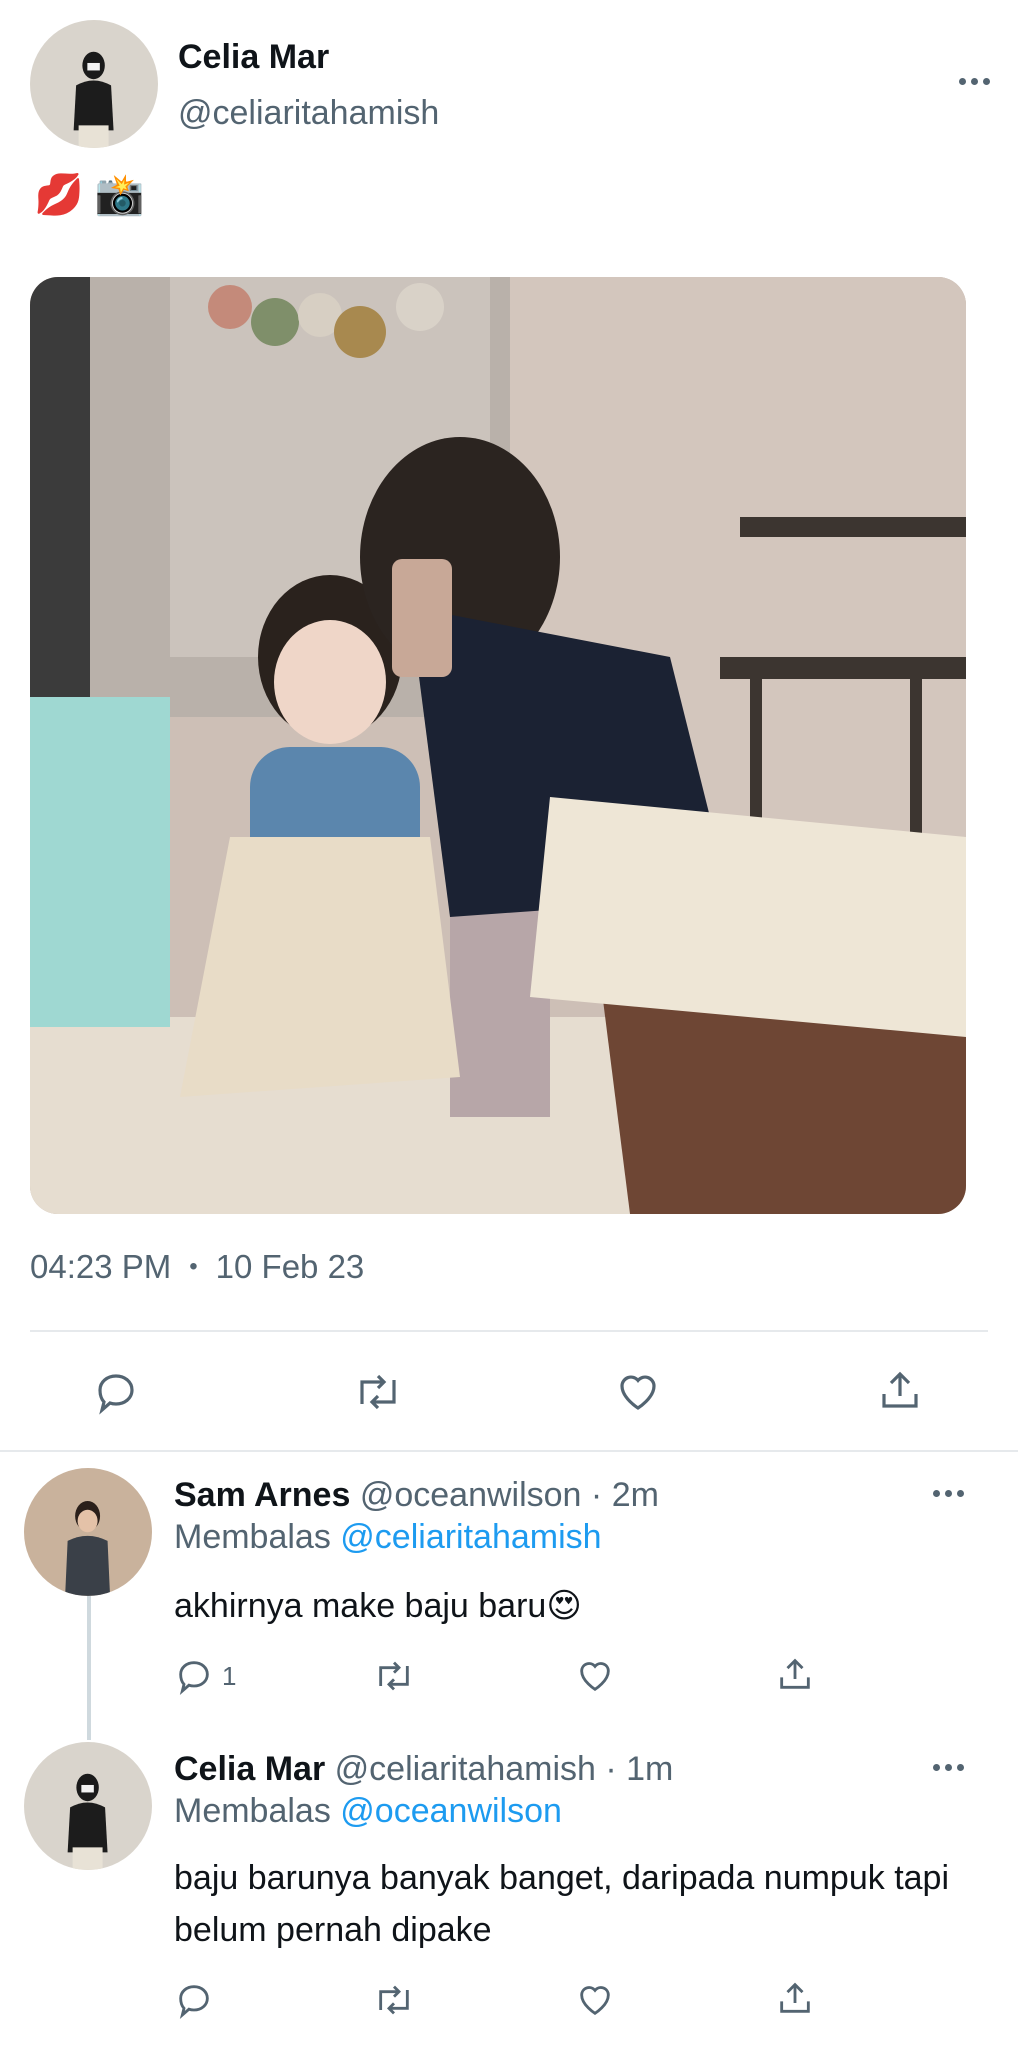 The image size is (1018, 2048). I want to click on replying-to: Membalas @oceanwilson, so click(368, 1811).